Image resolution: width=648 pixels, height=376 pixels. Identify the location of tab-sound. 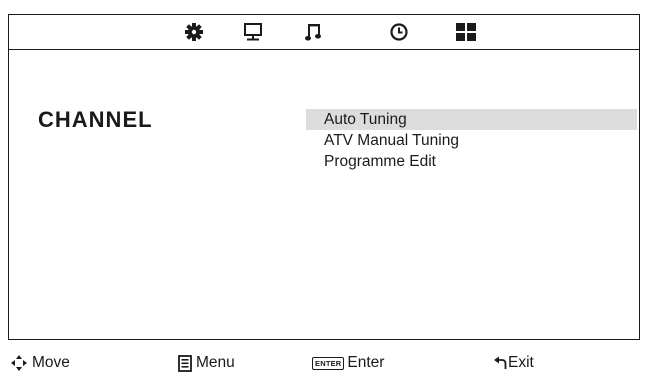
(314, 32).